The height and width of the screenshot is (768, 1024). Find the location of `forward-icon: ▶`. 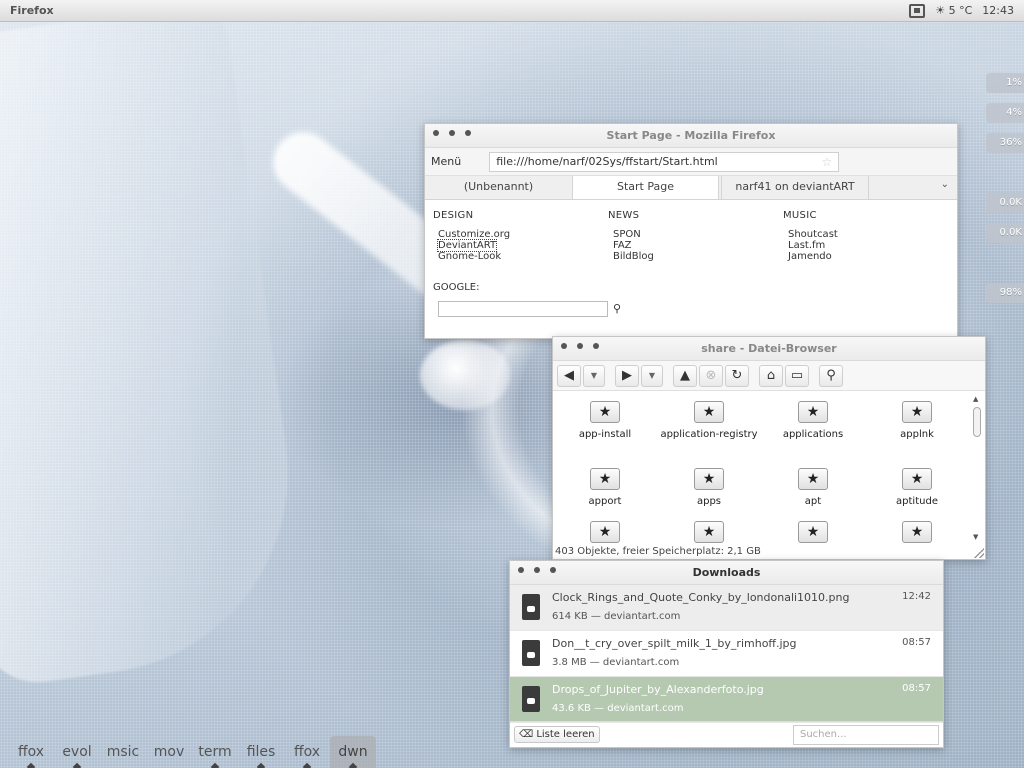

forward-icon: ▶ is located at coordinates (627, 375).